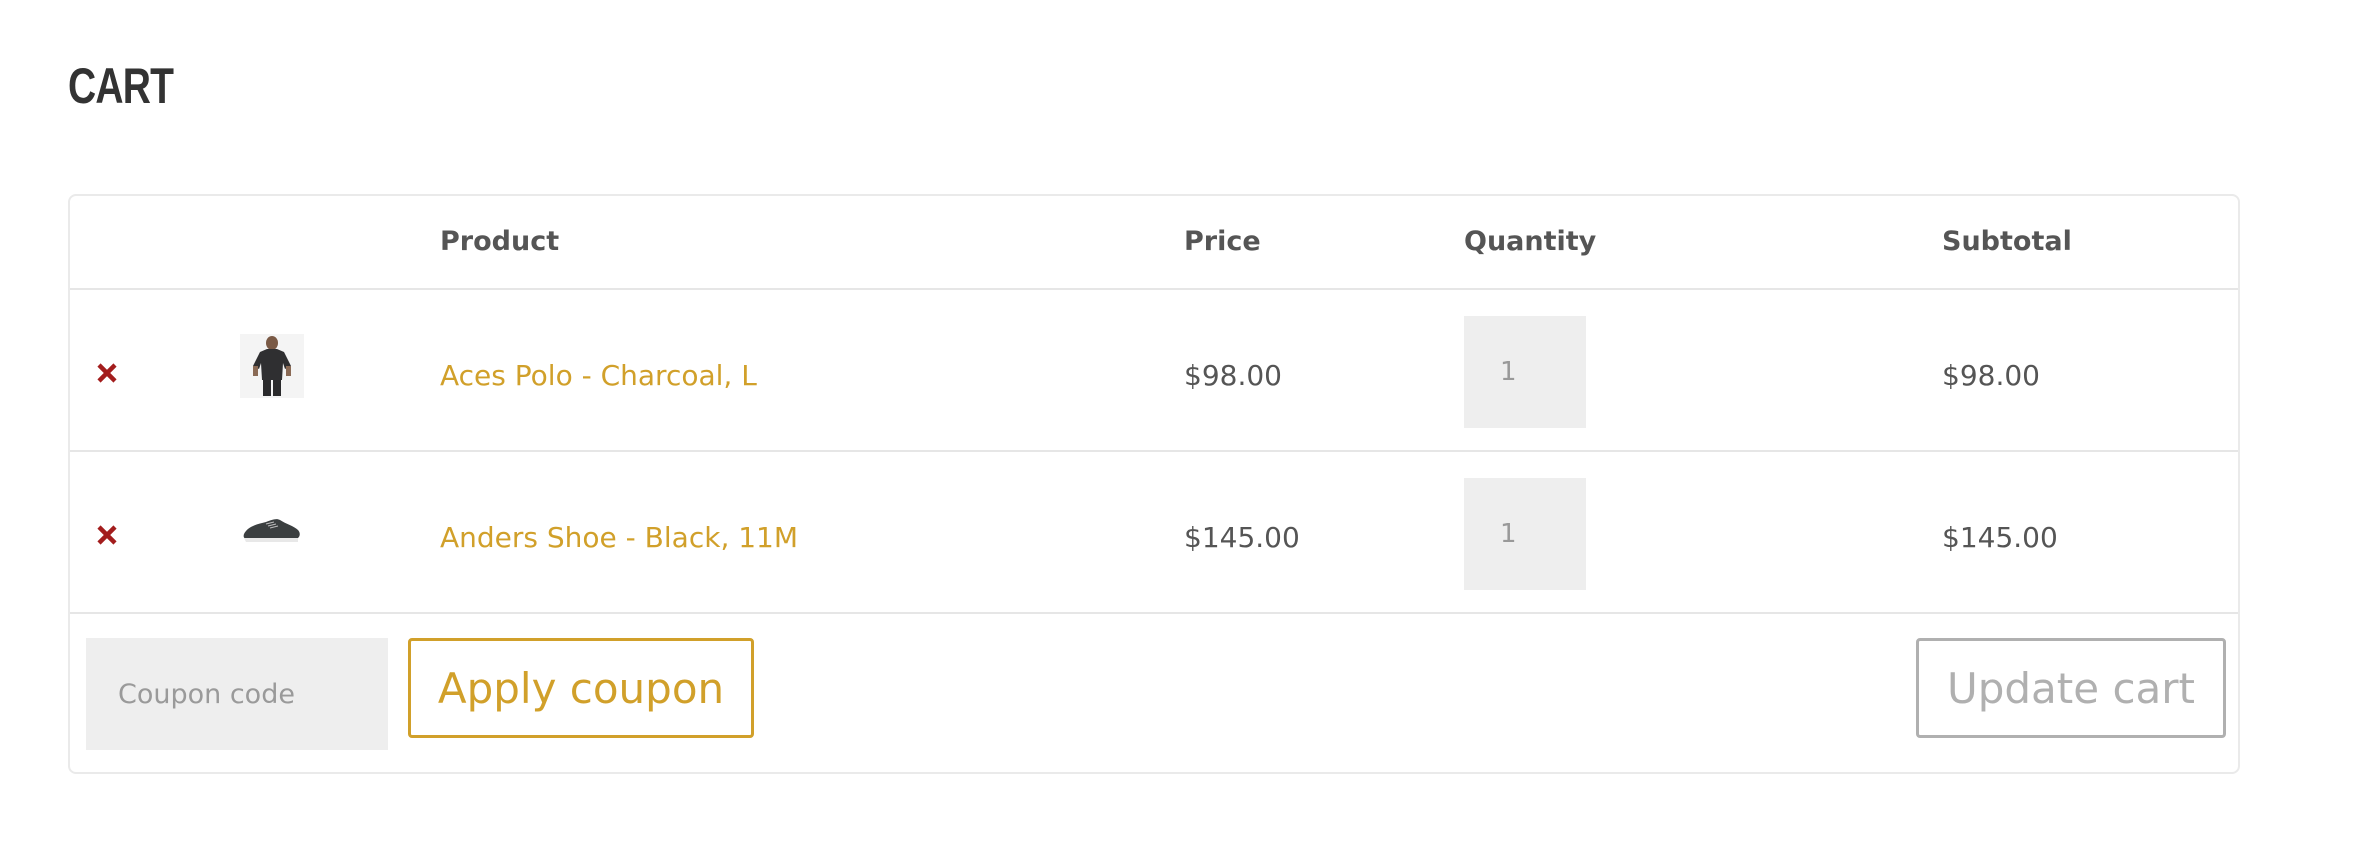 Image resolution: width=2360 pixels, height=860 pixels. I want to click on coupon-code-input, so click(237, 694).